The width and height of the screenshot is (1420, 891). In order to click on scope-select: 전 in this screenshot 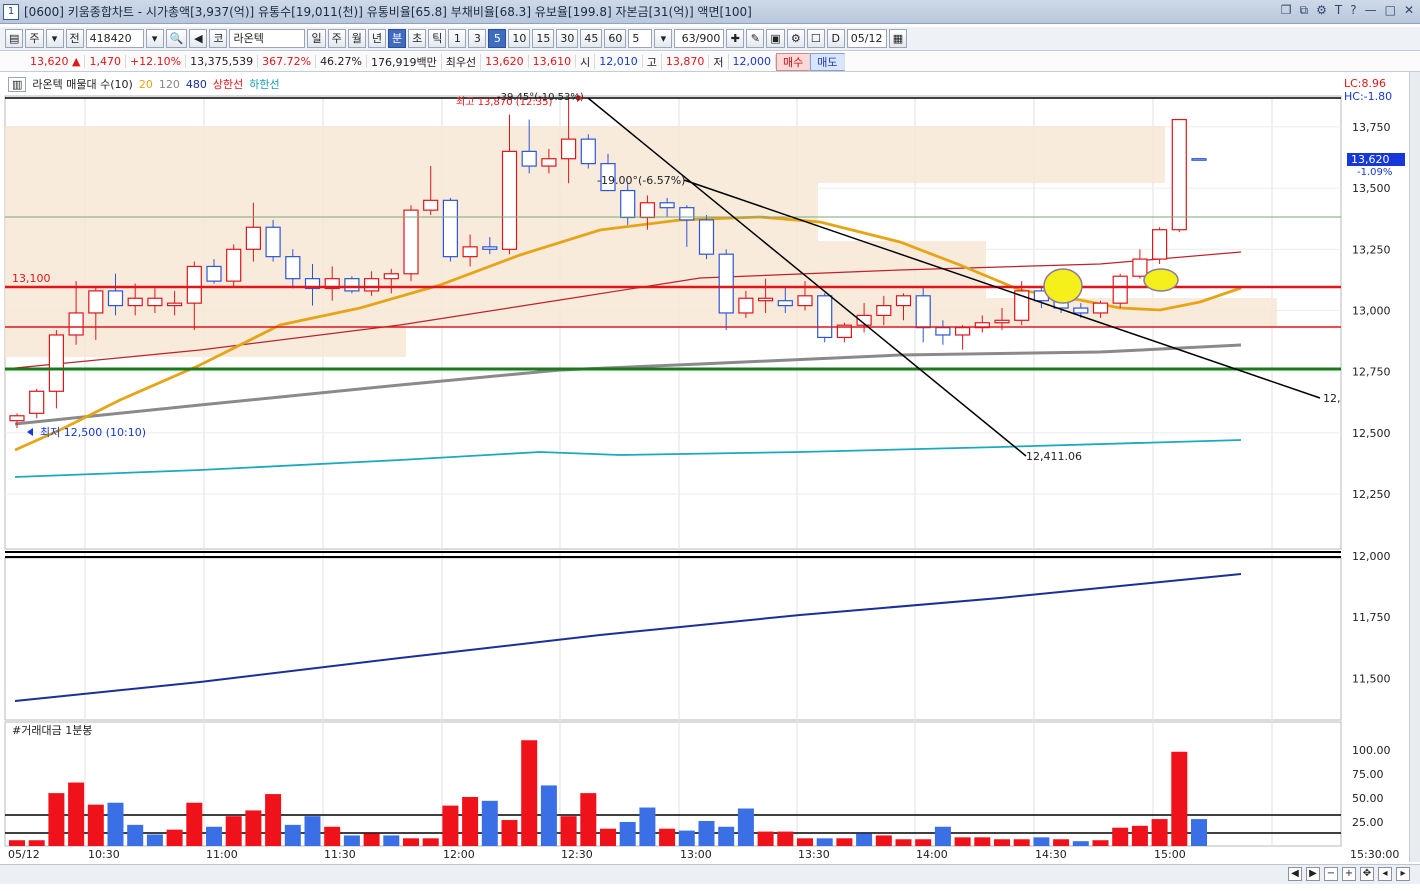, I will do `click(74, 38)`.